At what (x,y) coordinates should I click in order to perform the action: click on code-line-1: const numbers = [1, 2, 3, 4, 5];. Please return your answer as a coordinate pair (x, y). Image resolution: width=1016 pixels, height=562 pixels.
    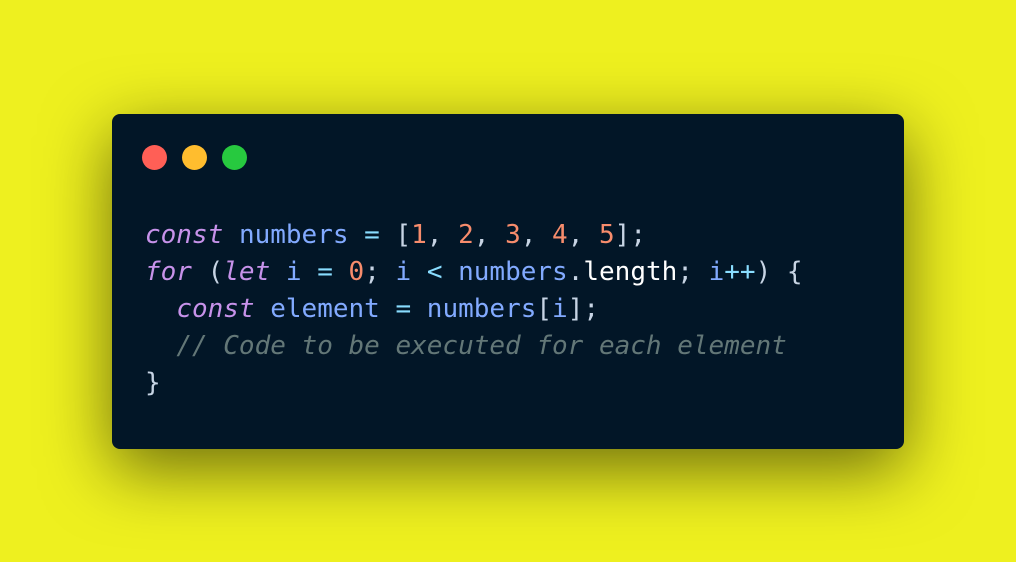
    Looking at the image, I should click on (474, 235).